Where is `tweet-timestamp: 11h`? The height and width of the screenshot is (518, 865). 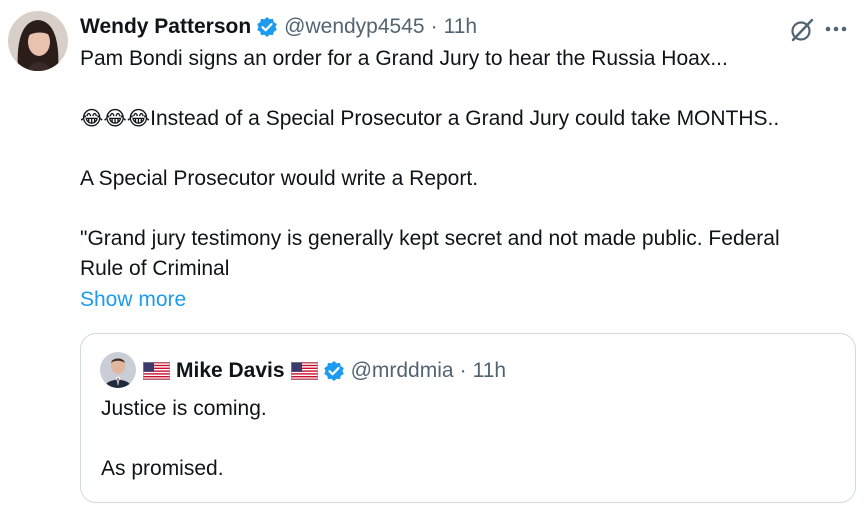
tweet-timestamp: 11h is located at coordinates (460, 27).